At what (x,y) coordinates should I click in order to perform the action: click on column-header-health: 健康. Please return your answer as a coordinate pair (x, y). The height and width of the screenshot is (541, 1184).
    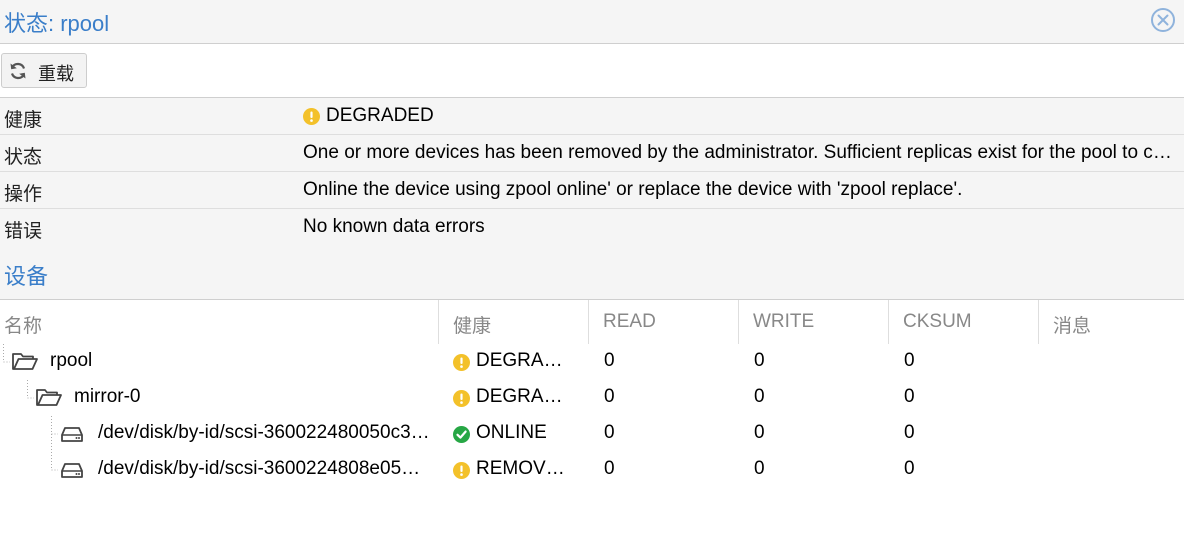
    Looking at the image, I should click on (514, 322).